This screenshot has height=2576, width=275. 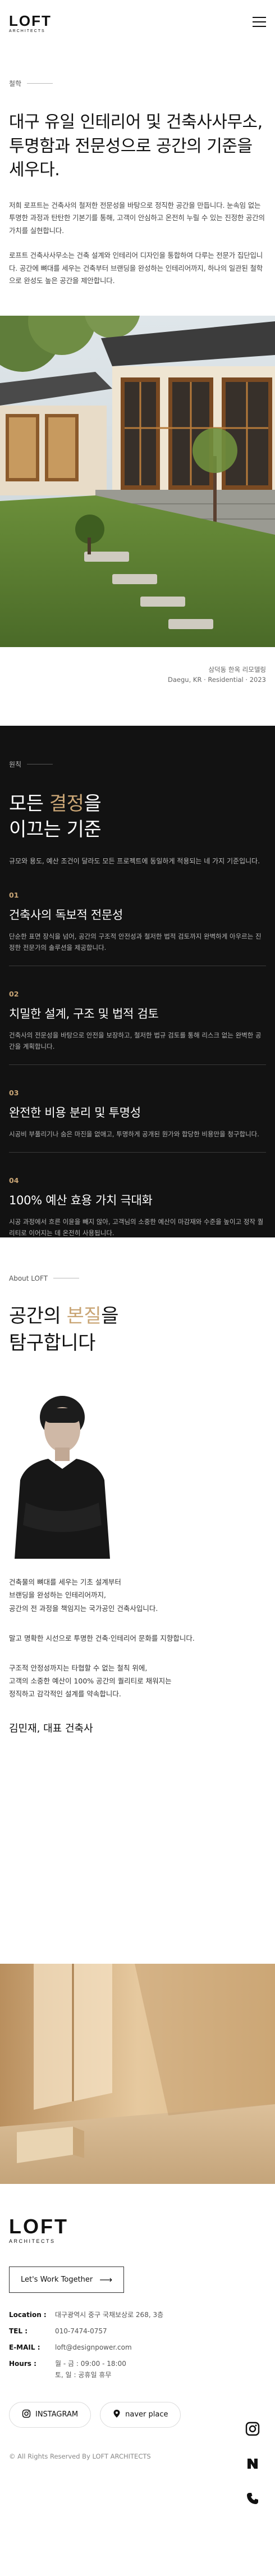 I want to click on footer-logo: LOFT ARCHITECTS, so click(x=137, y=2229).